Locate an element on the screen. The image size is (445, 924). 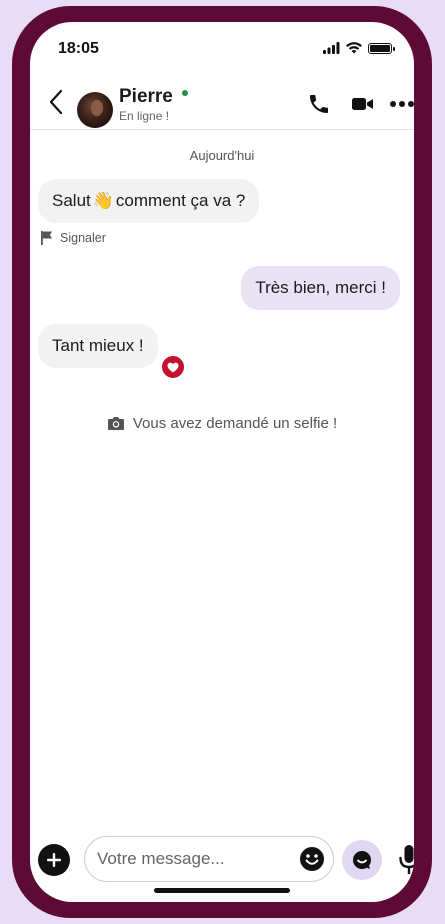
heart-icon is located at coordinates (173, 367).